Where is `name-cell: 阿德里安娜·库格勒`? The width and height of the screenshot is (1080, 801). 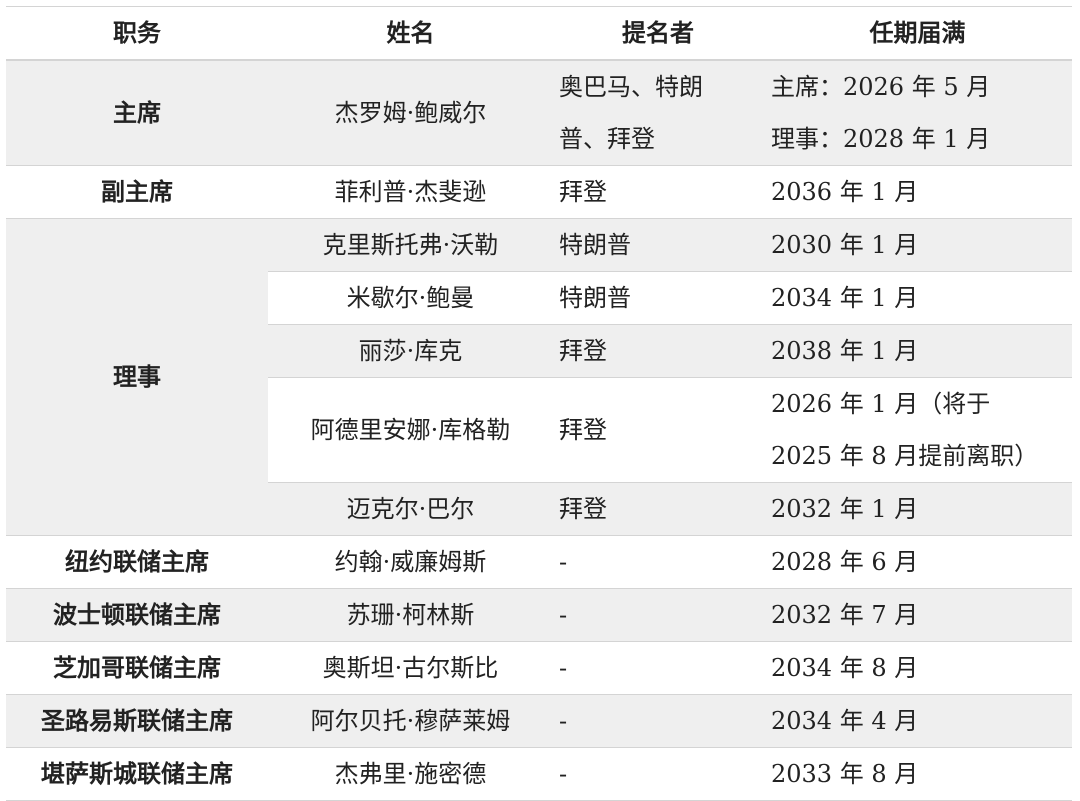
name-cell: 阿德里安娜·库格勒 is located at coordinates (410, 430).